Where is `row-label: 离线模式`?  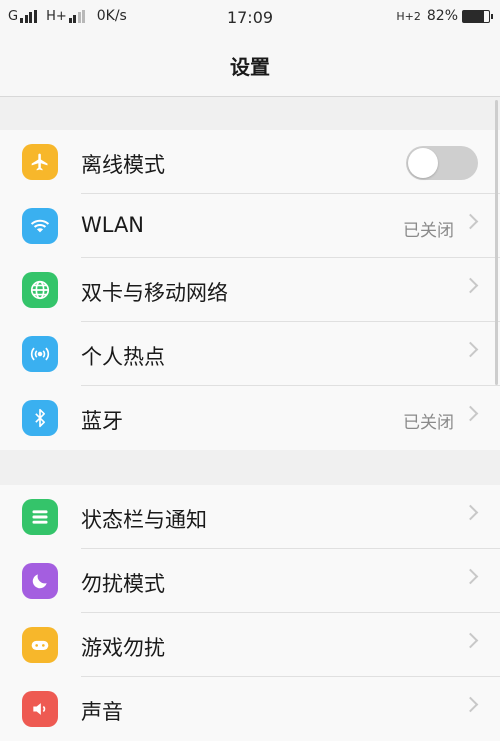 row-label: 离线模式 is located at coordinates (123, 165).